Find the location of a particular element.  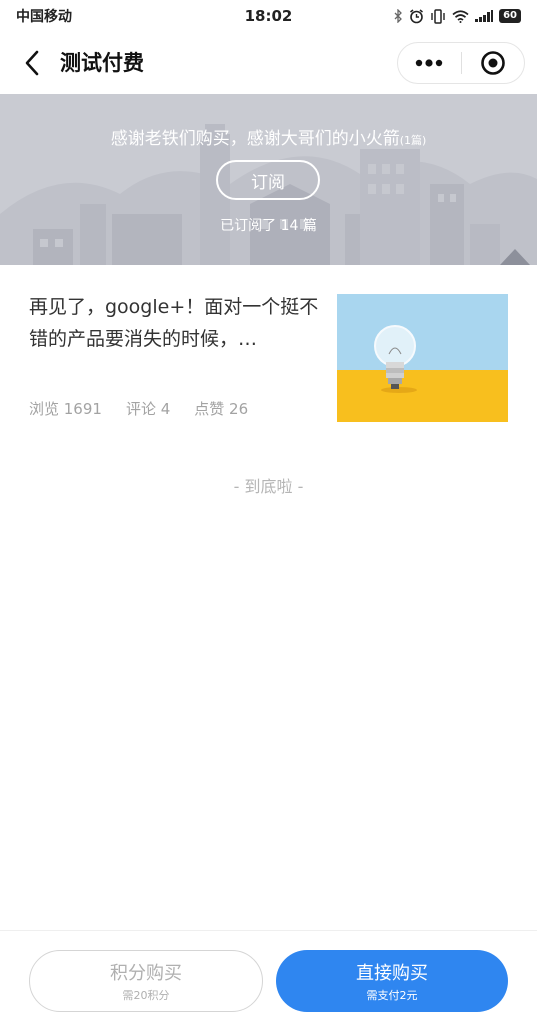

close-miniprogram-button is located at coordinates (492, 63).